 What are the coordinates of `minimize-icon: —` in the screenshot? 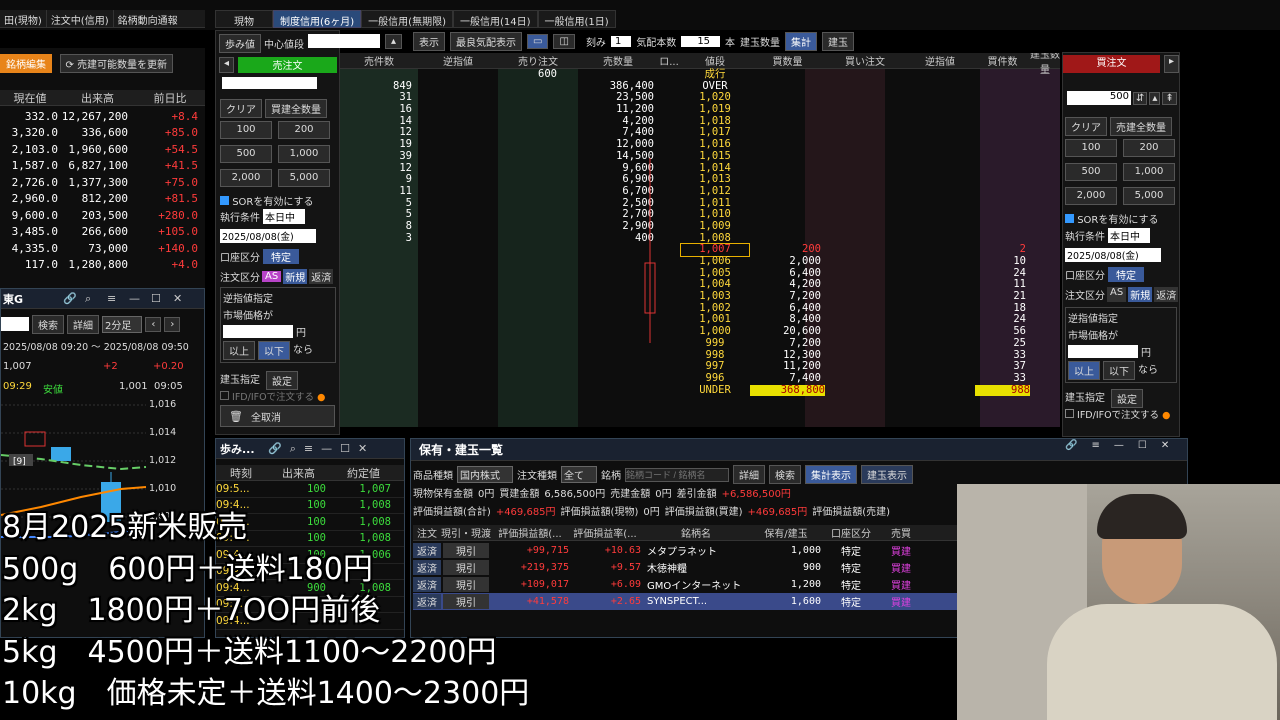 It's located at (140, 298).